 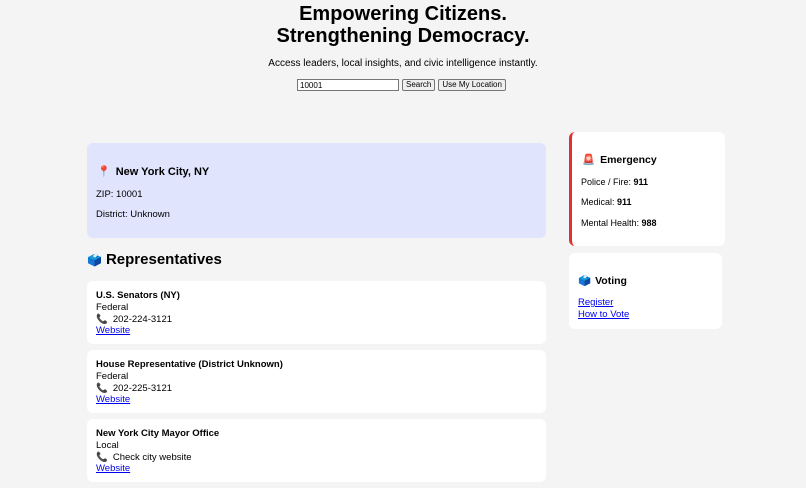 What do you see at coordinates (94, 260) in the screenshot?
I see `ballot-box-icon: 🗳️` at bounding box center [94, 260].